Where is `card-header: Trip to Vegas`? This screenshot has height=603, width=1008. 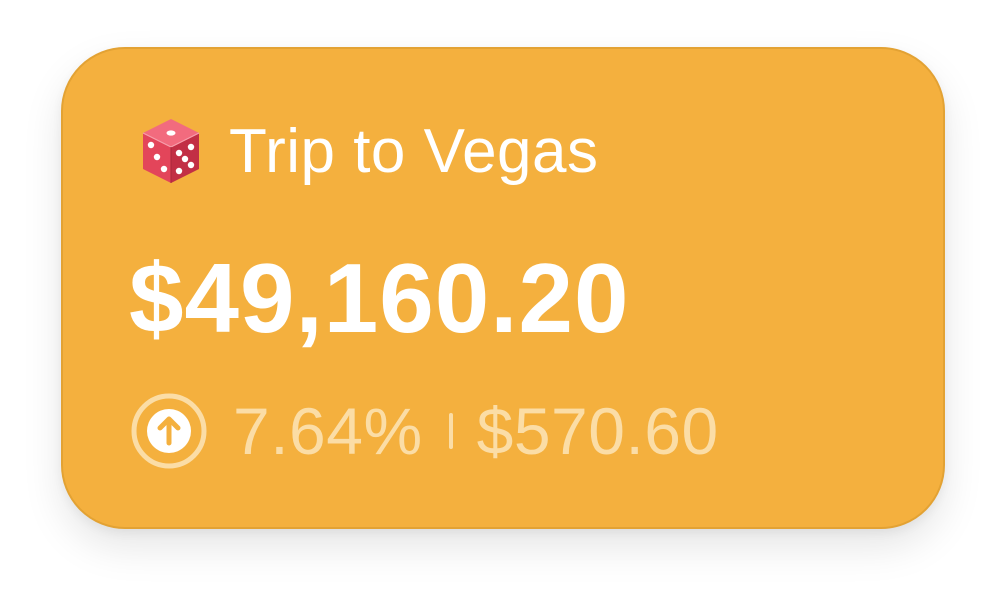
card-header: Trip to Vegas is located at coordinates (369, 151).